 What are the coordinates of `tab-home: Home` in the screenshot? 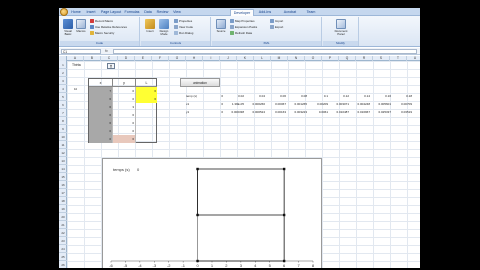 It's located at (76, 12).